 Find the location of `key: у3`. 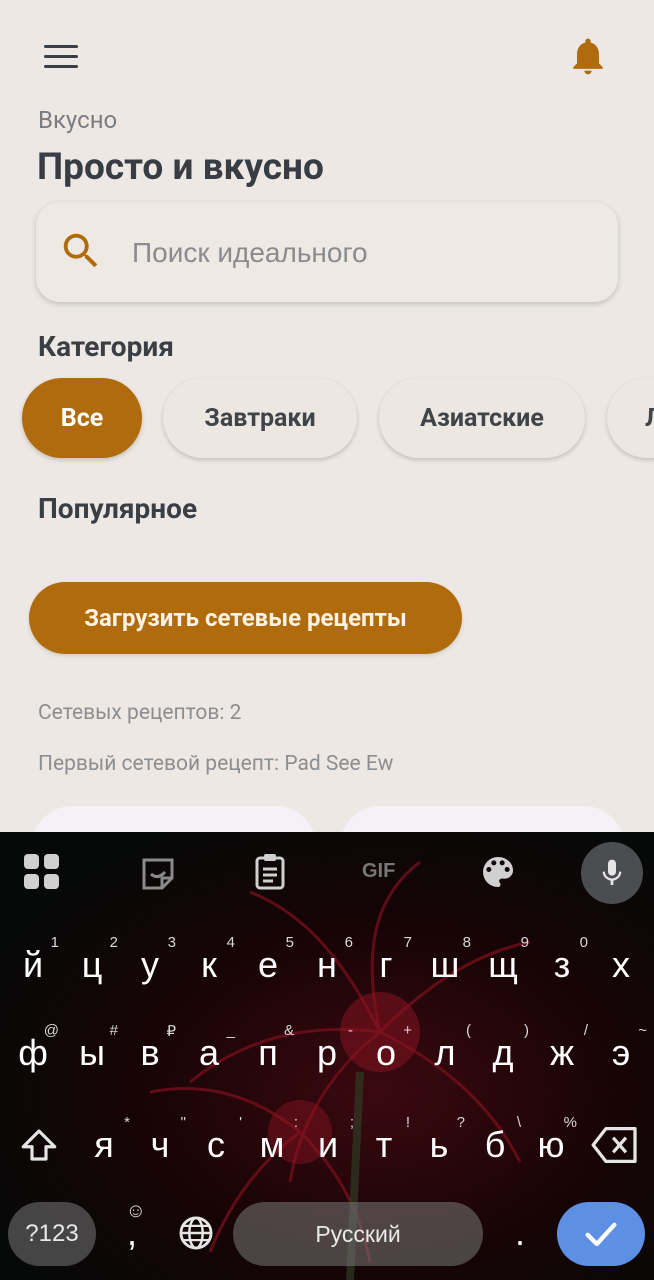

key: у3 is located at coordinates (150, 965).